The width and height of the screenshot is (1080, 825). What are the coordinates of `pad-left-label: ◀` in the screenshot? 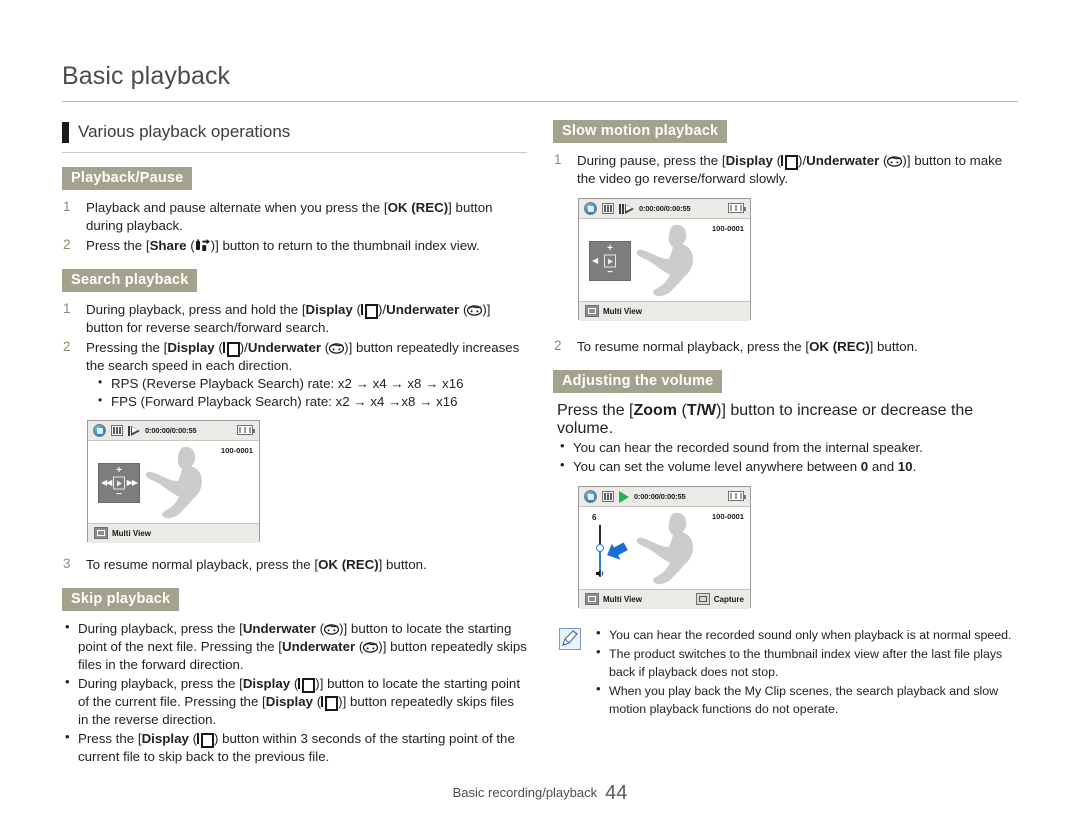 It's located at (595, 260).